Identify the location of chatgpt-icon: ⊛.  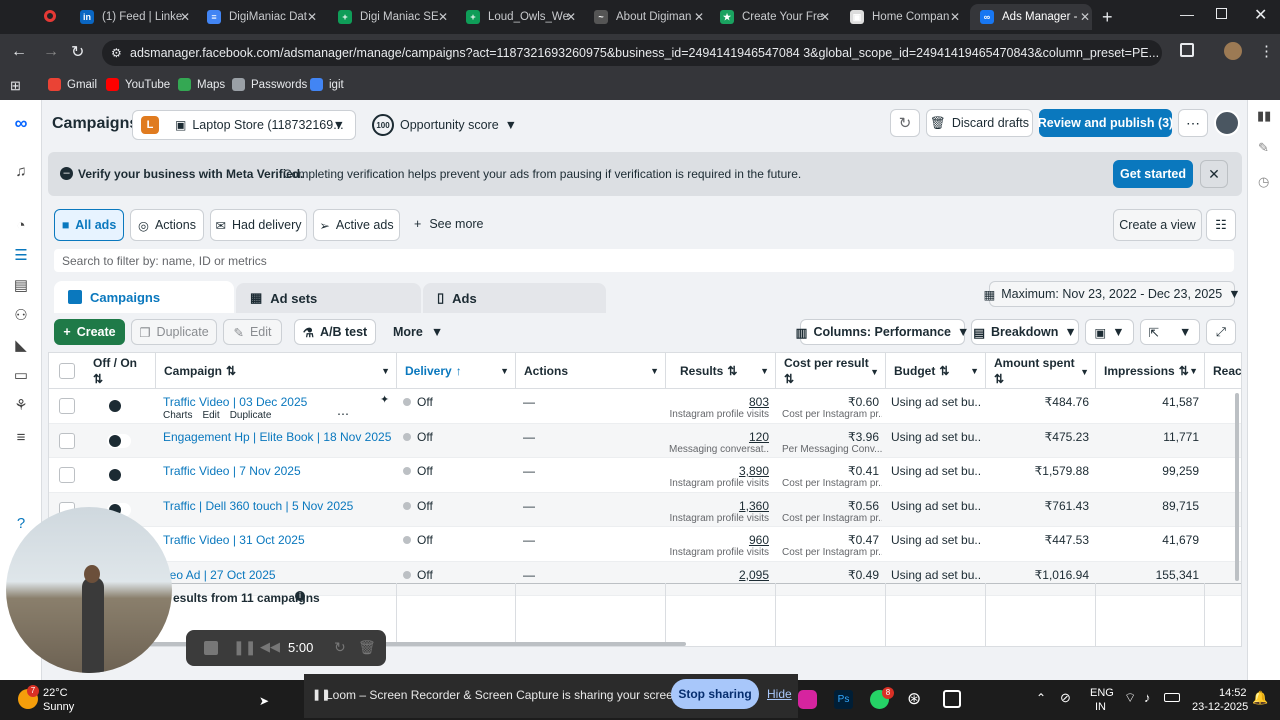
(914, 699).